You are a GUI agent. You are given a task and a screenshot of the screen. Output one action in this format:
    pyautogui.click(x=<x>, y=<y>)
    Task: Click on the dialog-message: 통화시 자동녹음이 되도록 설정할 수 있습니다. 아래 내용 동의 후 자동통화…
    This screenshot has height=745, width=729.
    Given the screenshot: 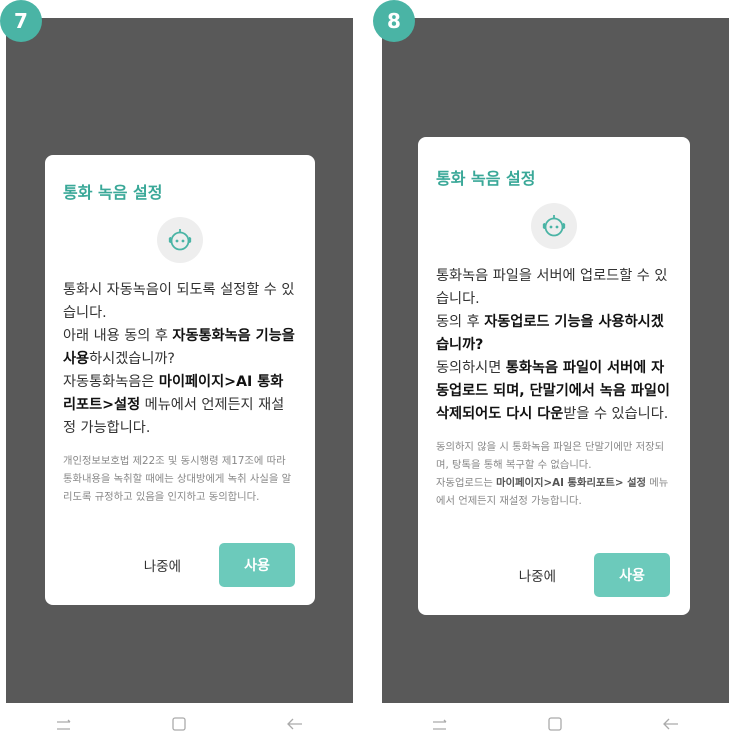 What is the action you would take?
    pyautogui.click(x=179, y=359)
    